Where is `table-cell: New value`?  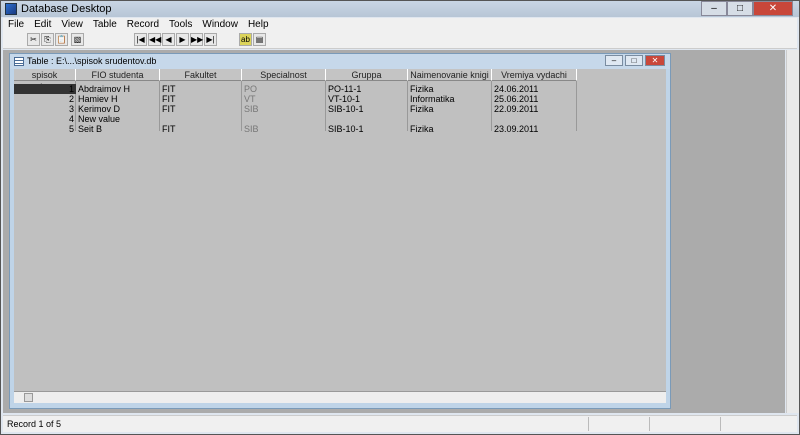 table-cell: New value is located at coordinates (119, 119).